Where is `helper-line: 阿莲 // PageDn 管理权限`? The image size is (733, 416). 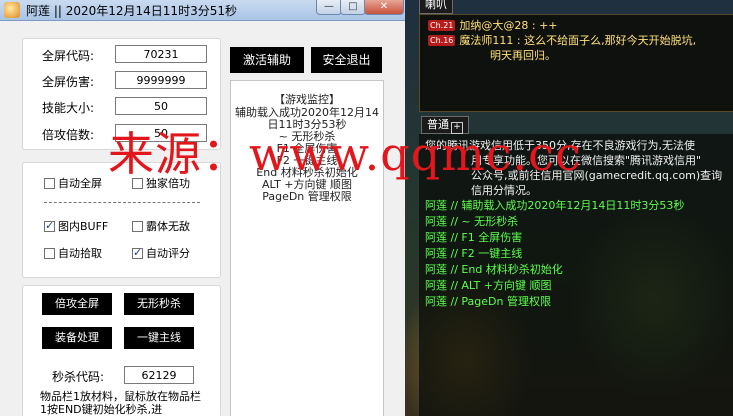
helper-line: 阿莲 // PageDn 管理权限 is located at coordinates (488, 301).